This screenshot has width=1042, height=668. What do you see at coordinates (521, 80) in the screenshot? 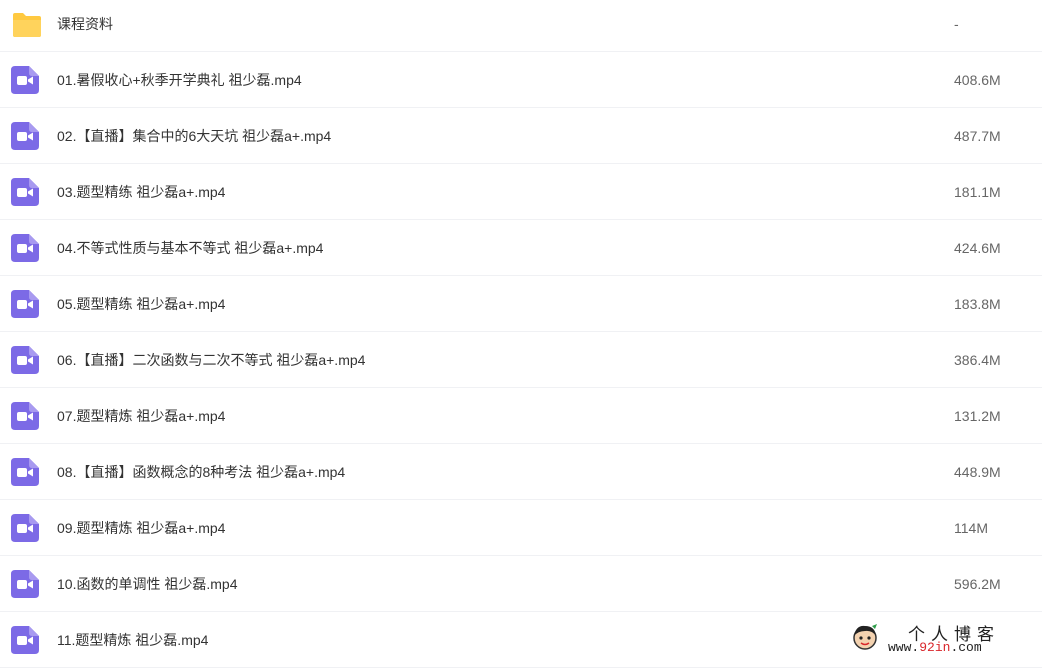
I see `file-row: 01.暑假收心+秋季开学典礼 祖少磊.mp4 408.6M` at bounding box center [521, 80].